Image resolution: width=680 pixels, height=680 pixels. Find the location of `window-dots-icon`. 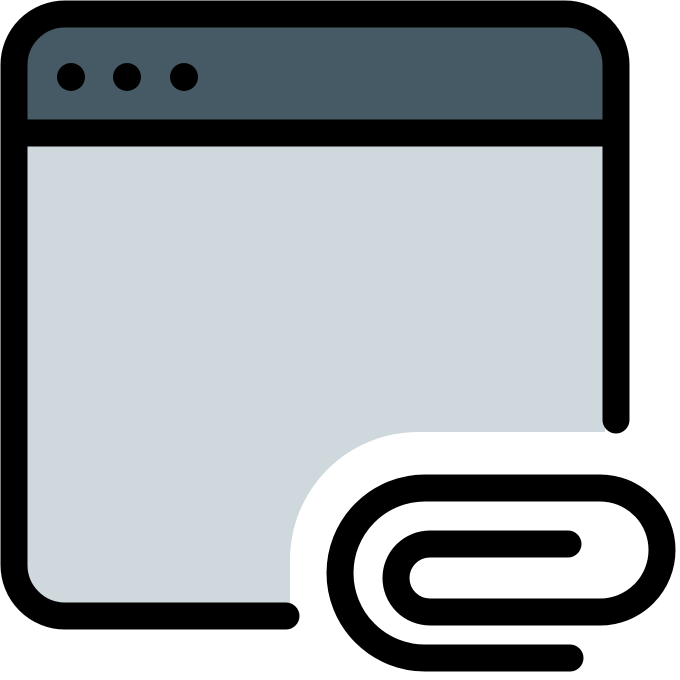

window-dots-icon is located at coordinates (127, 77).